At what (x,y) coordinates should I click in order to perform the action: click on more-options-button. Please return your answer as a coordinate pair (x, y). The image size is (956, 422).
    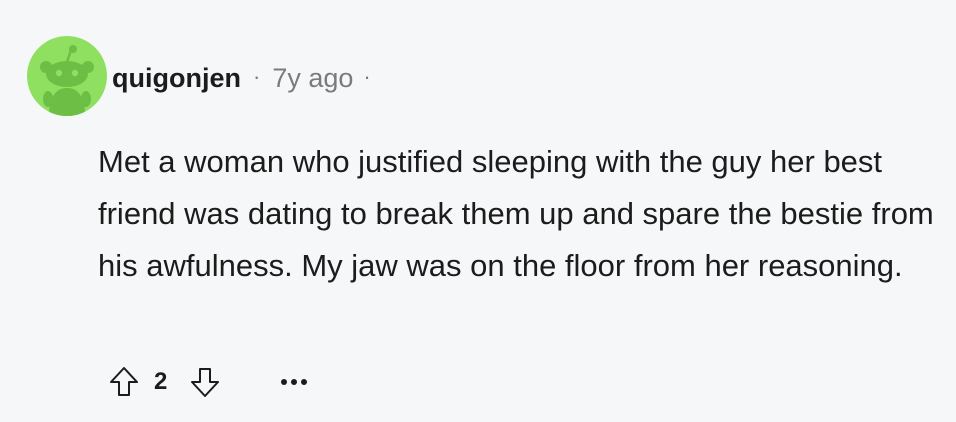
    Looking at the image, I should click on (294, 382).